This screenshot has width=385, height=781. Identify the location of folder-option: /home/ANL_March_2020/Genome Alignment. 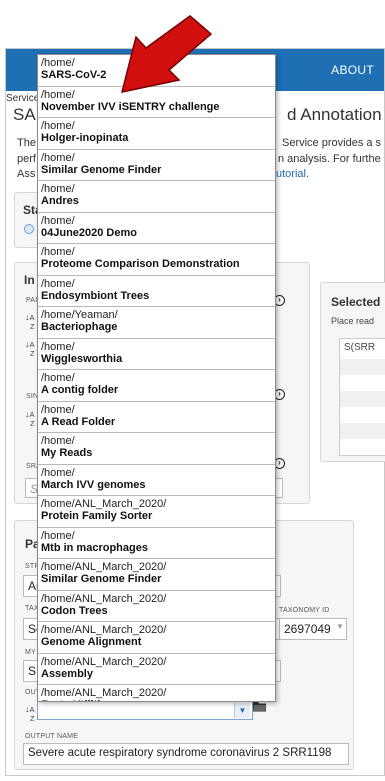
(156, 638).